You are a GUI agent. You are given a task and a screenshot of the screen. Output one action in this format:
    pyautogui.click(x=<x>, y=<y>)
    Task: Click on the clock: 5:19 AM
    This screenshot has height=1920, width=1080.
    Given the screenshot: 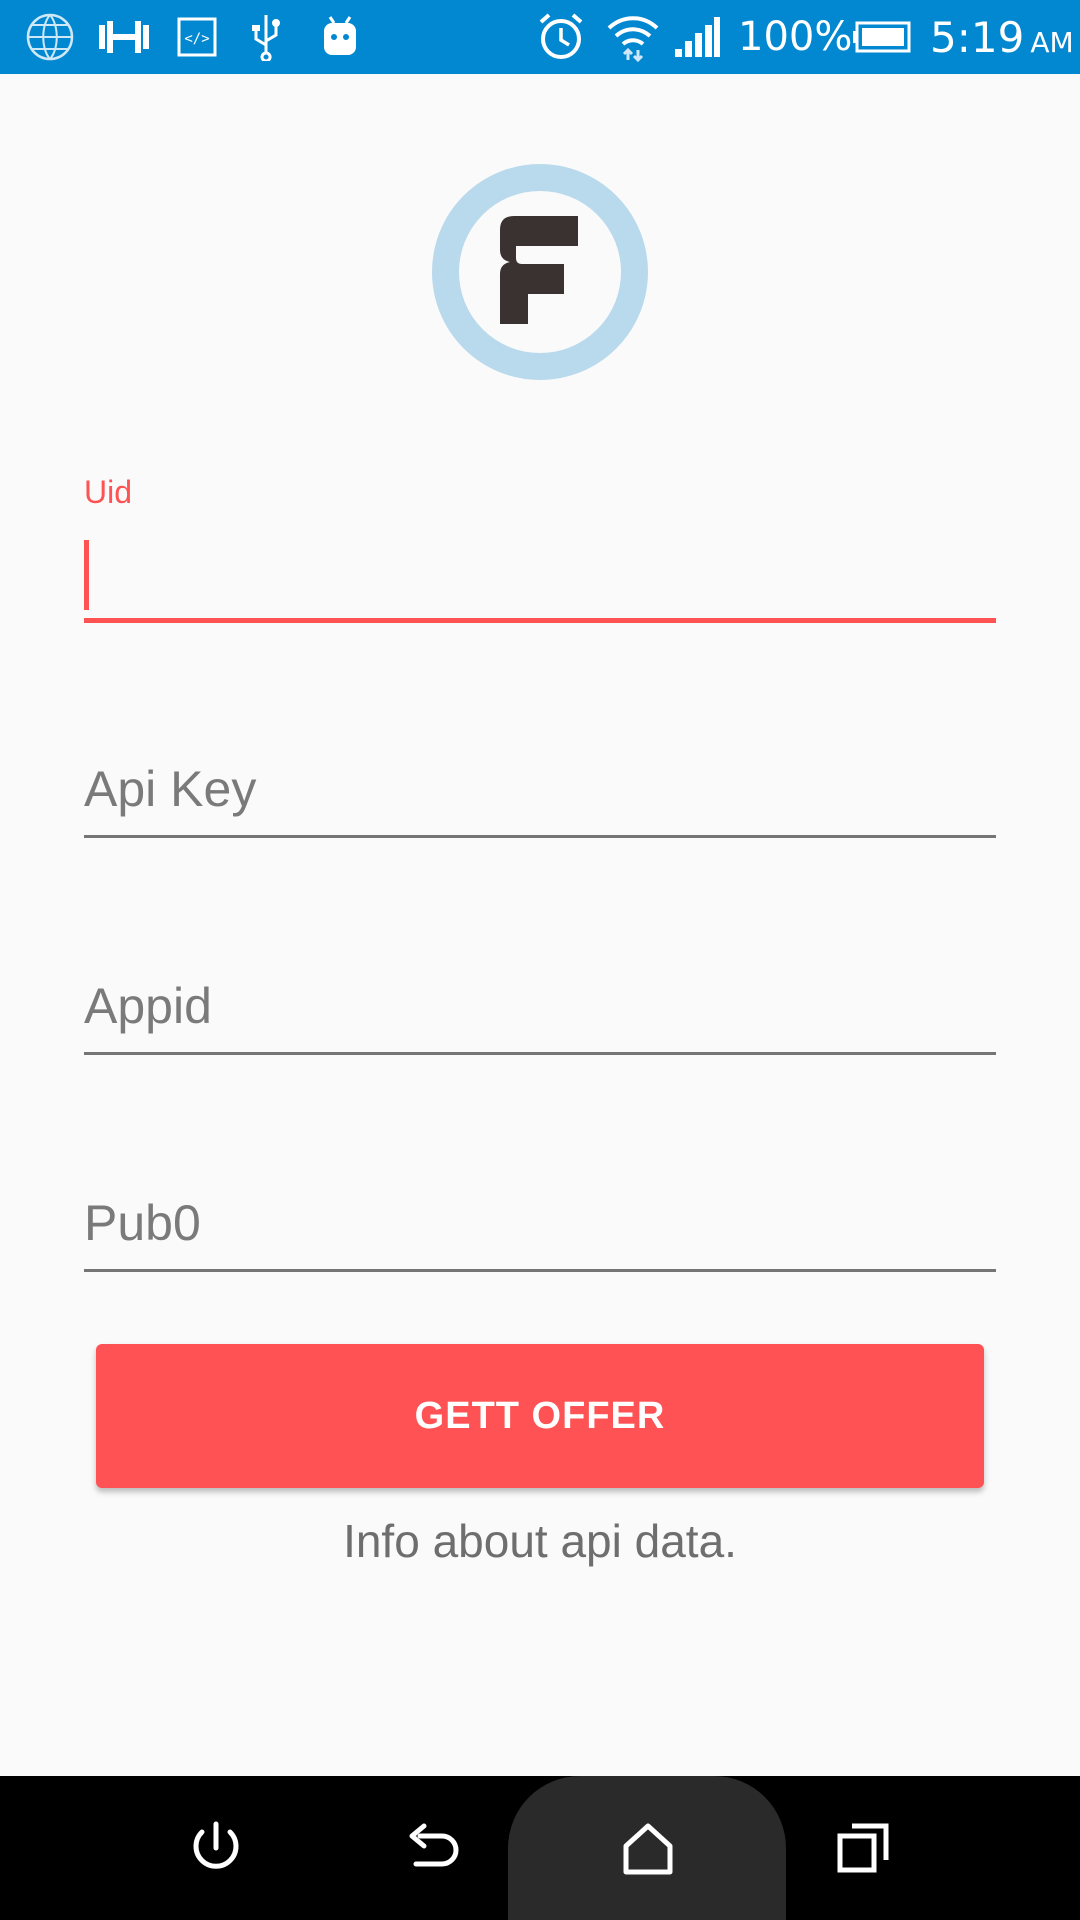 What is the action you would take?
    pyautogui.click(x=1002, y=37)
    